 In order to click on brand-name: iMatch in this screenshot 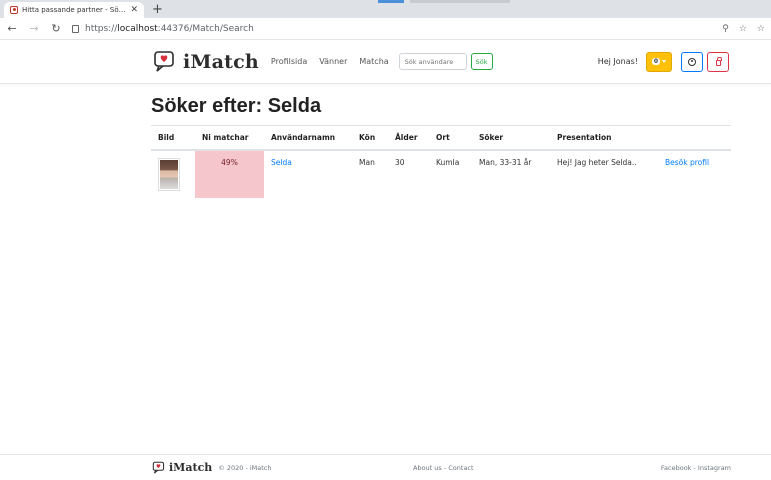, I will do `click(221, 61)`.